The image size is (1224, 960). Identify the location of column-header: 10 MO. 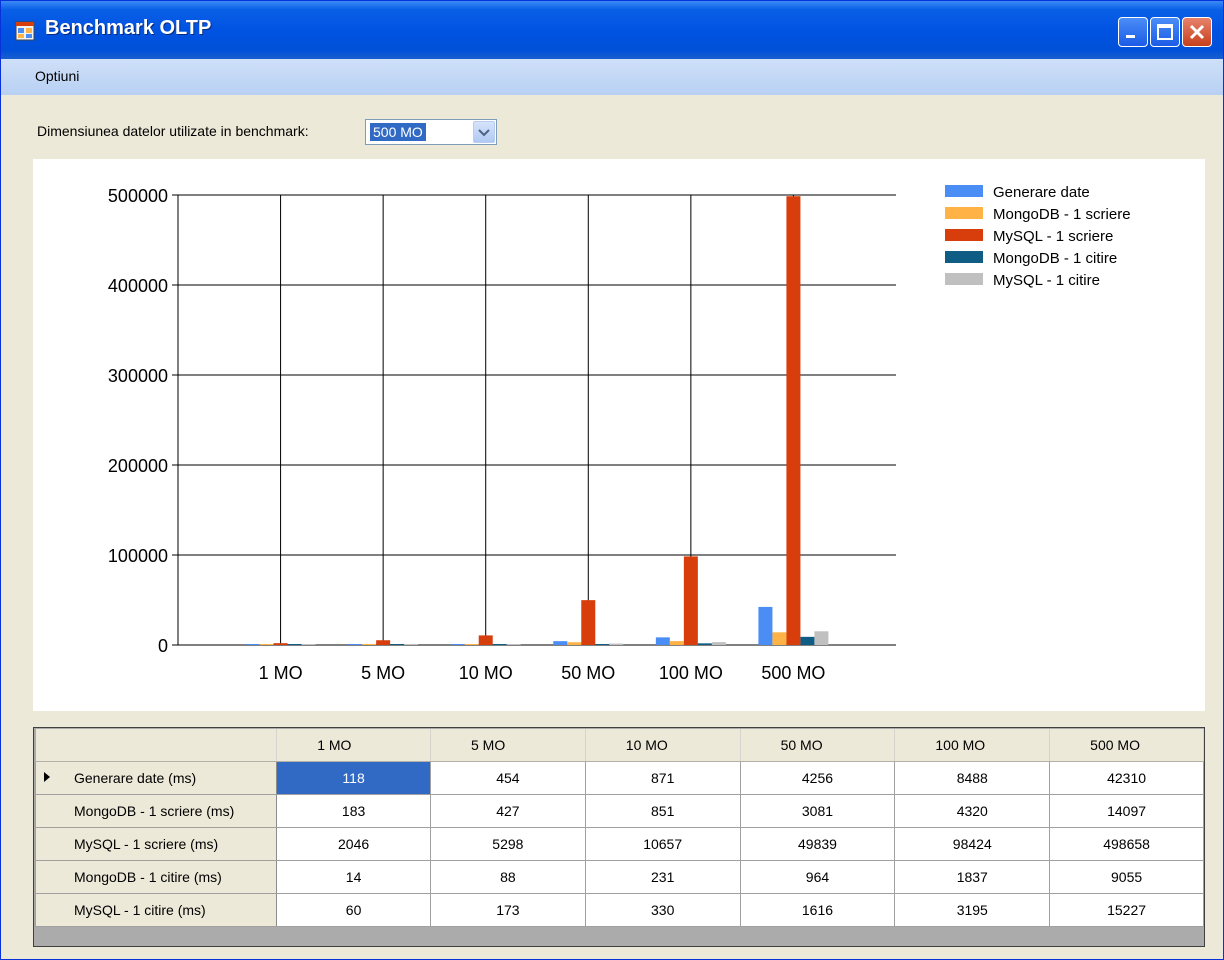
(663, 745).